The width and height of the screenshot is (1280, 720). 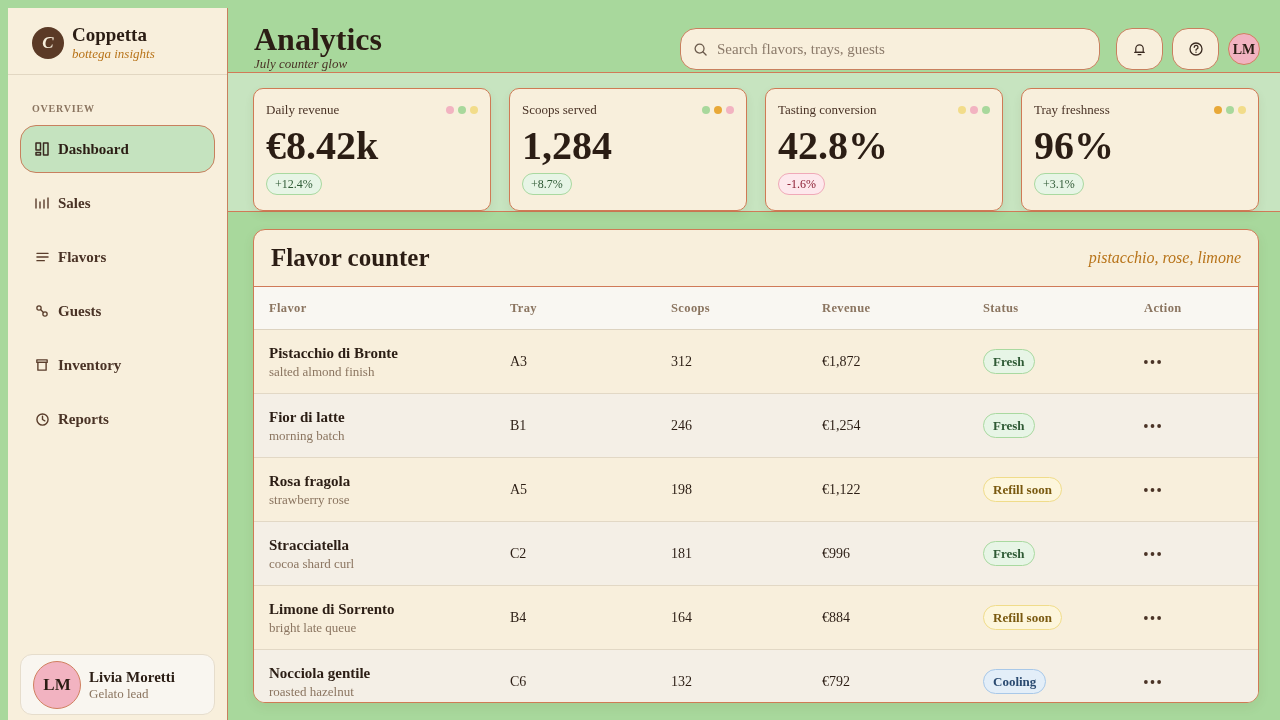 What do you see at coordinates (681, 618) in the screenshot?
I see `scoop-count: 164` at bounding box center [681, 618].